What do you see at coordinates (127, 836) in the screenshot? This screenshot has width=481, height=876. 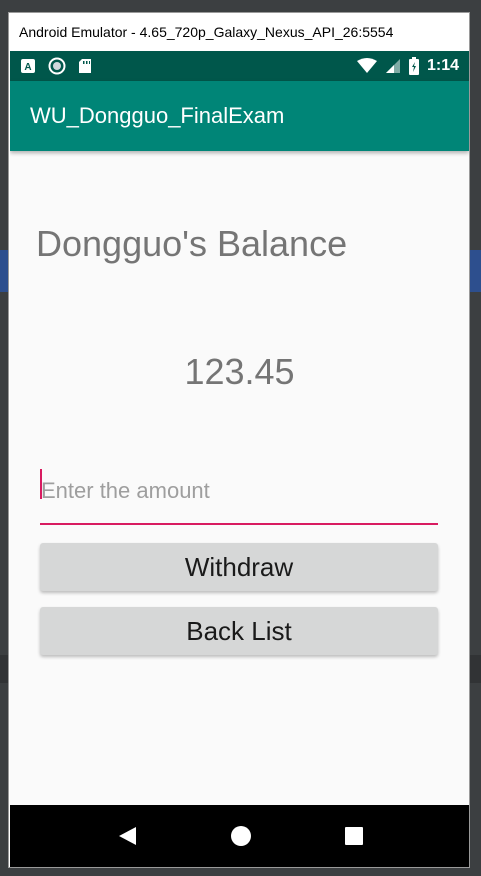 I see `back-icon` at bounding box center [127, 836].